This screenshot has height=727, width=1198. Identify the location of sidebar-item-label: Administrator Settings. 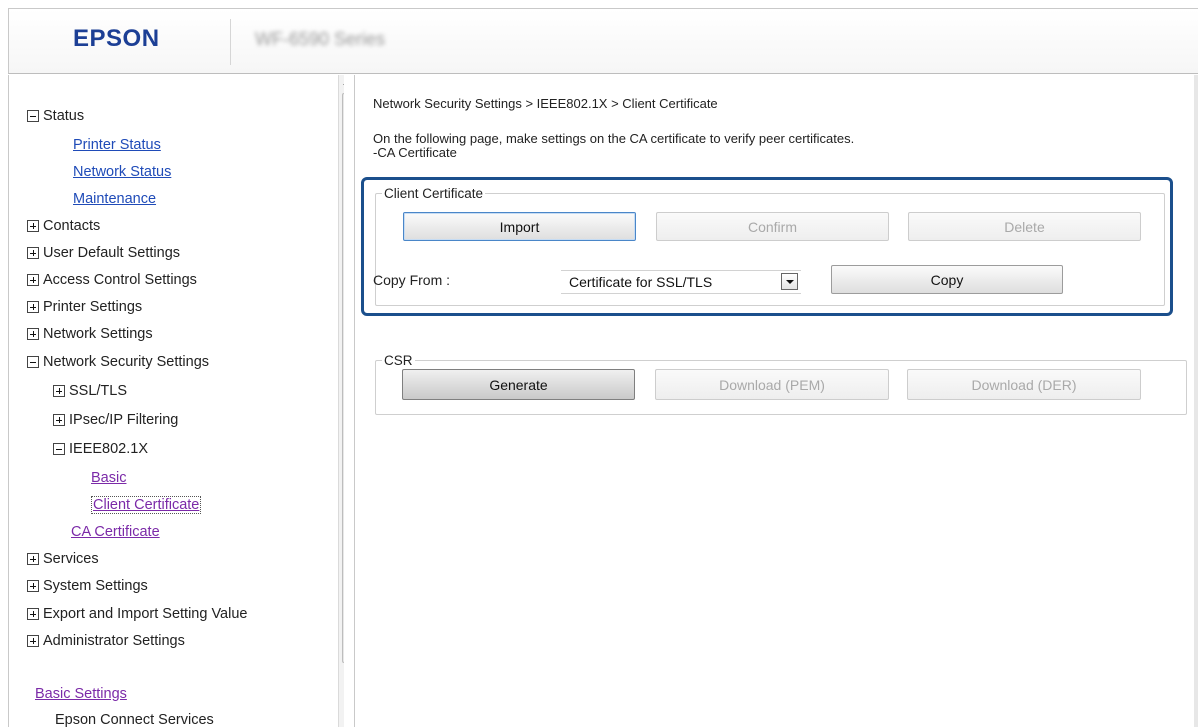
(114, 641).